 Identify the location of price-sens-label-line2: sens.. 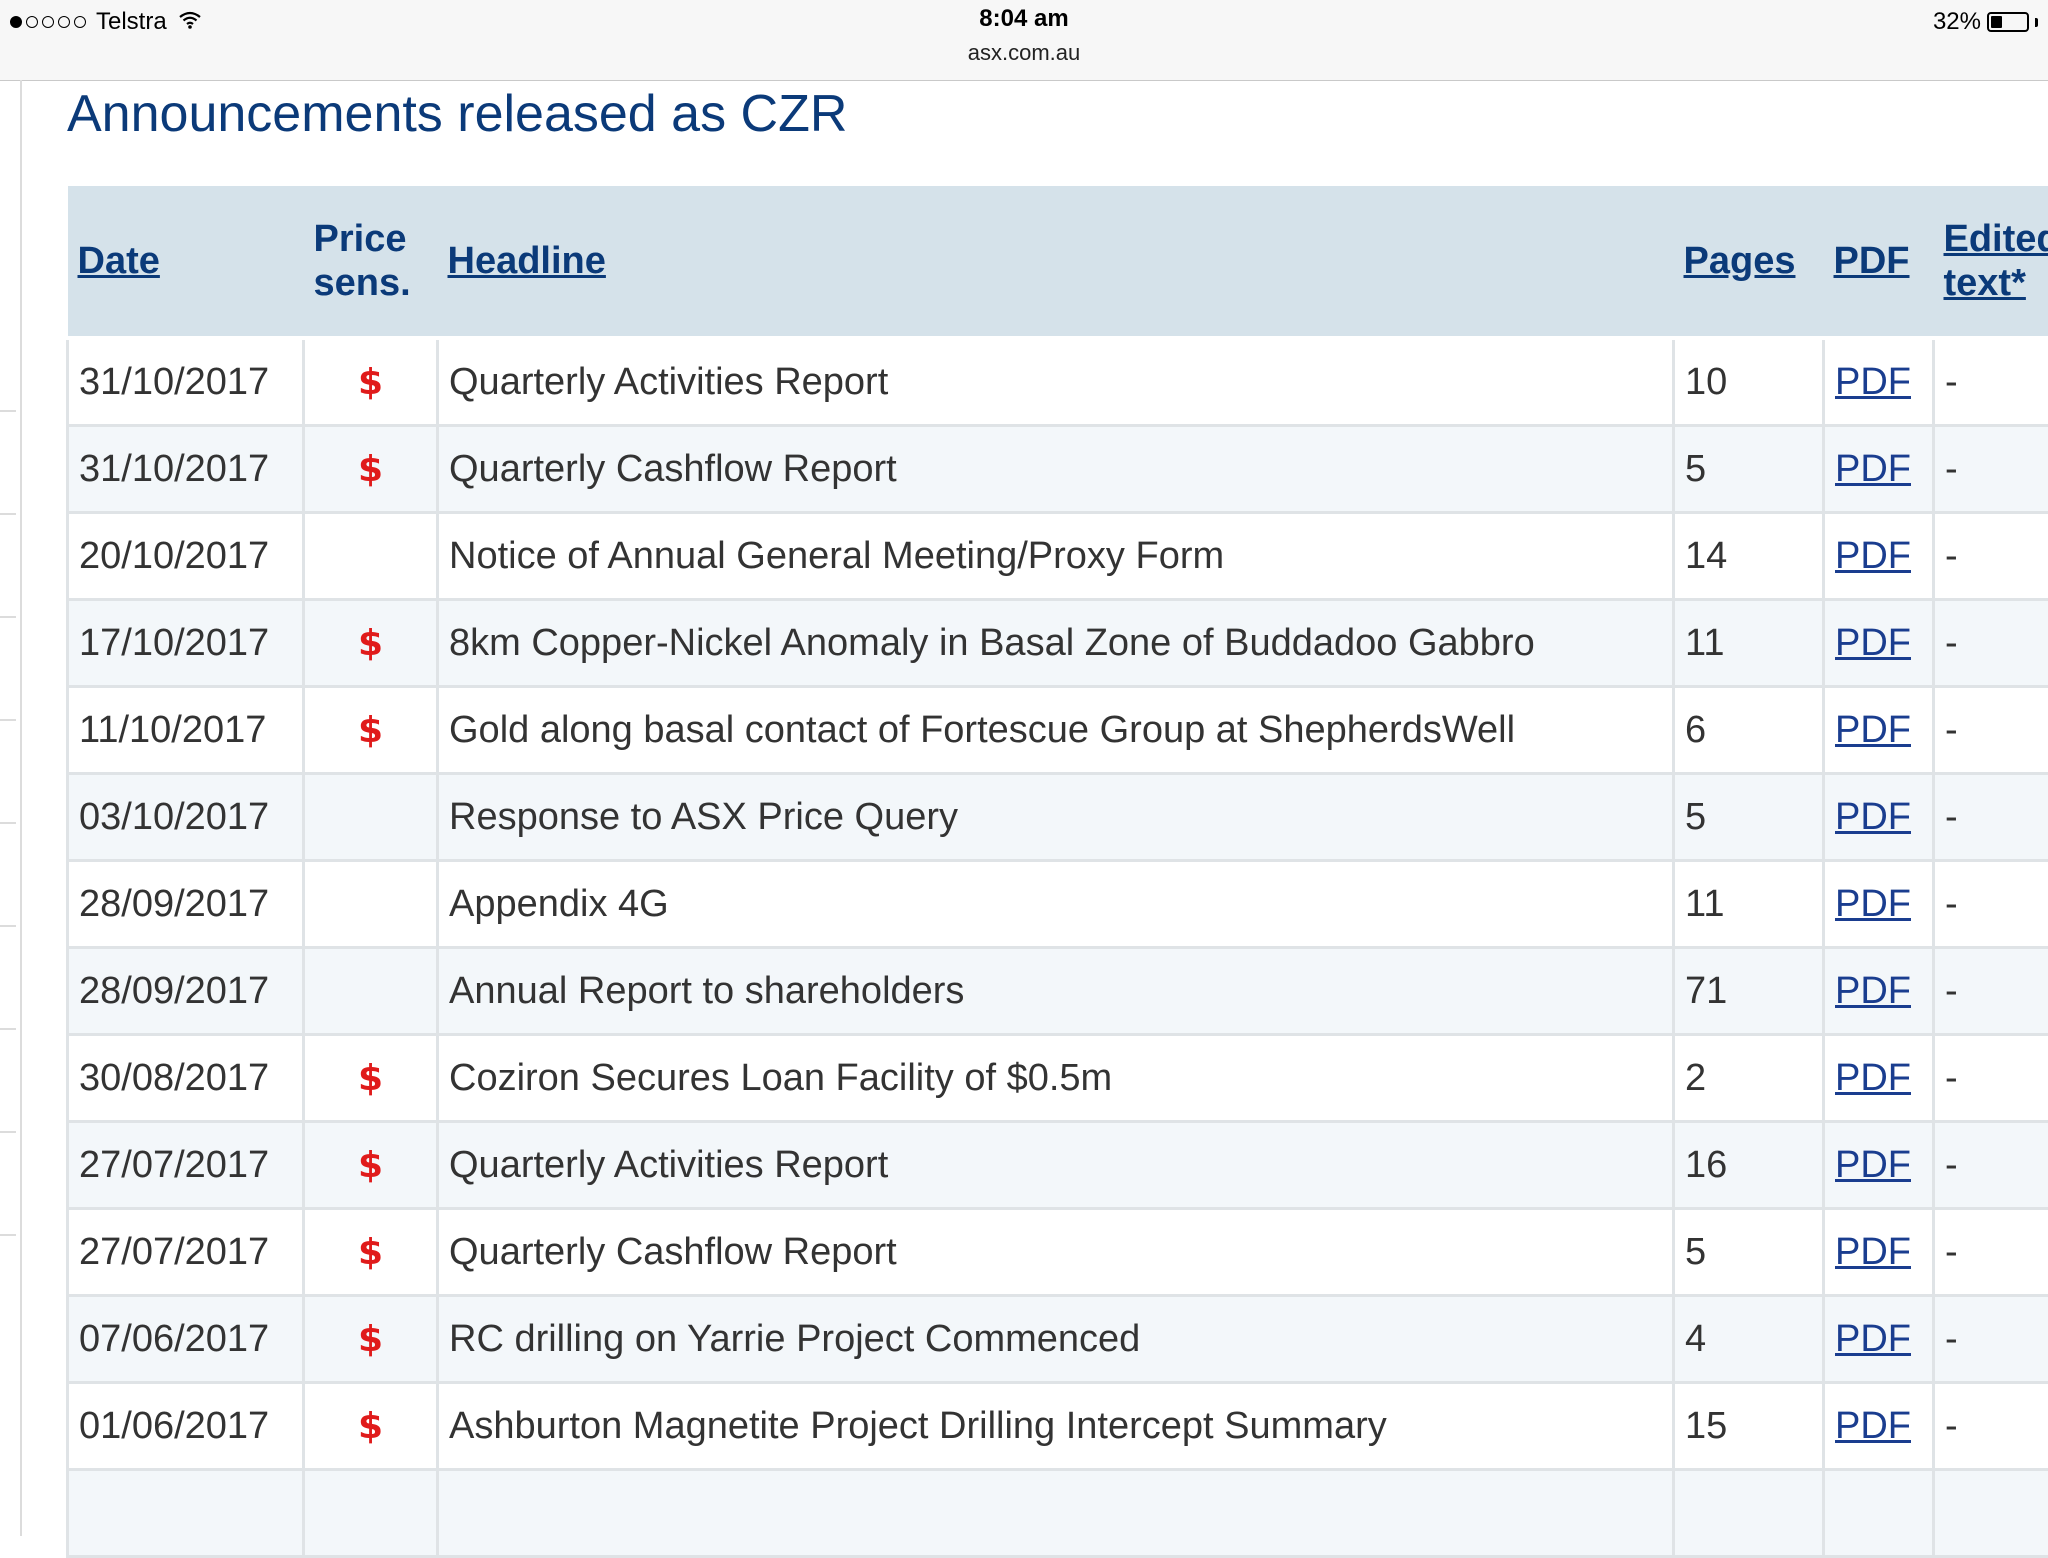
(362, 283).